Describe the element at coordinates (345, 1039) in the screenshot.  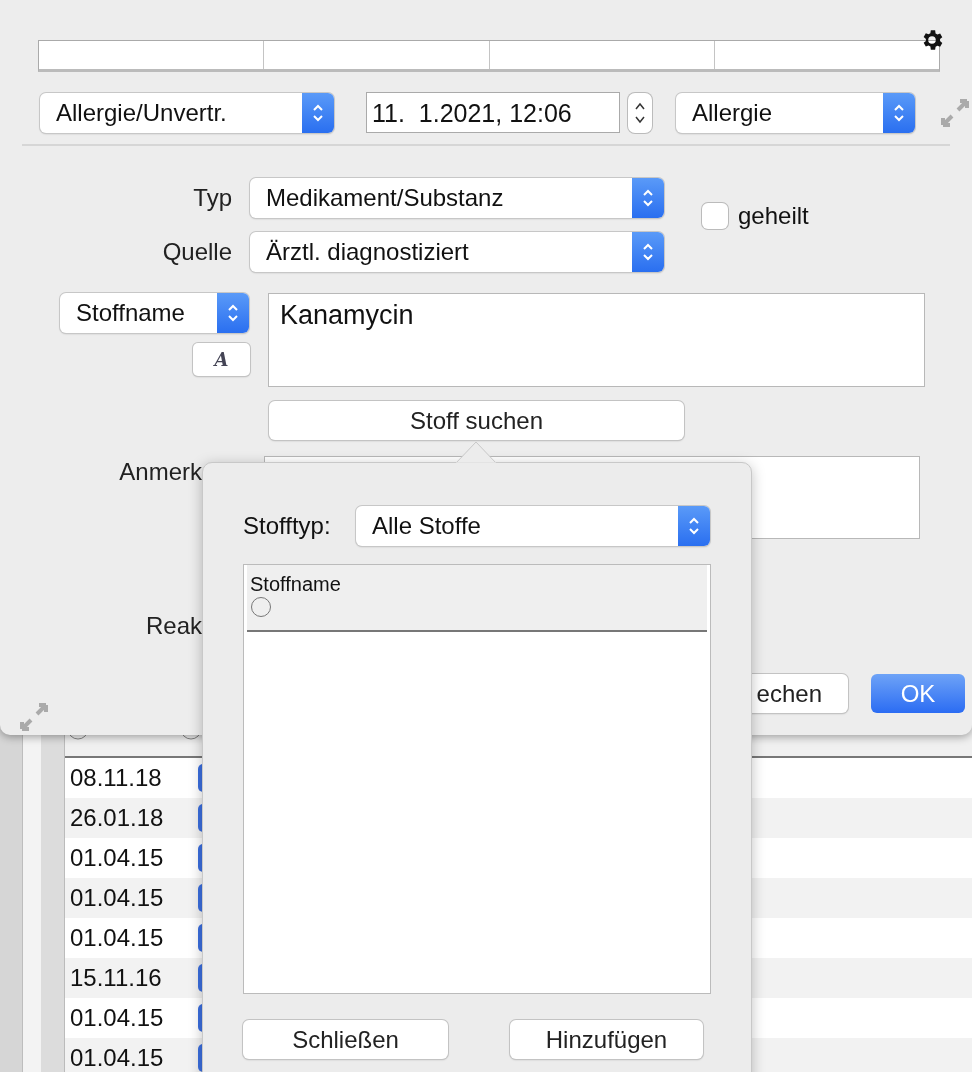
I see `popover-button: Schließen` at that location.